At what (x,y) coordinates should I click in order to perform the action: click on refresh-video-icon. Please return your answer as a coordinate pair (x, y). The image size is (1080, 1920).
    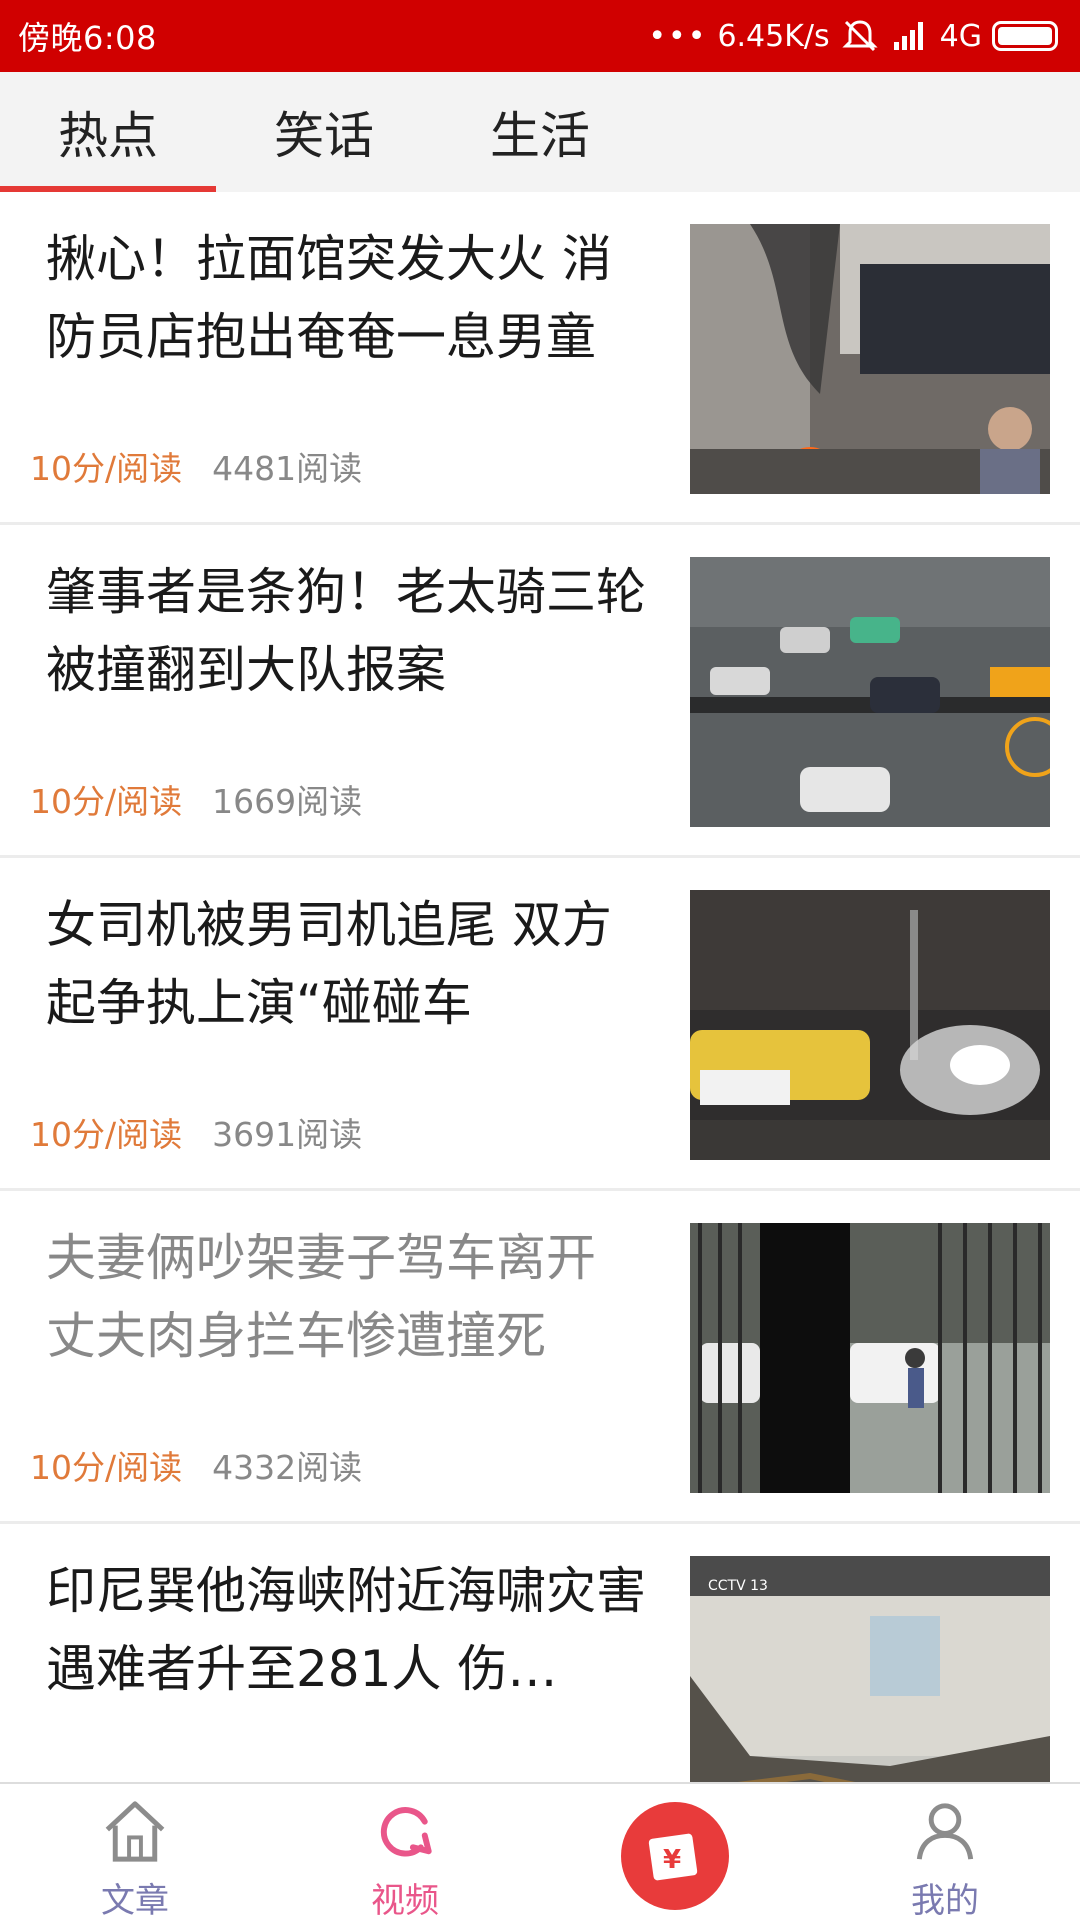
    Looking at the image, I should click on (406, 1832).